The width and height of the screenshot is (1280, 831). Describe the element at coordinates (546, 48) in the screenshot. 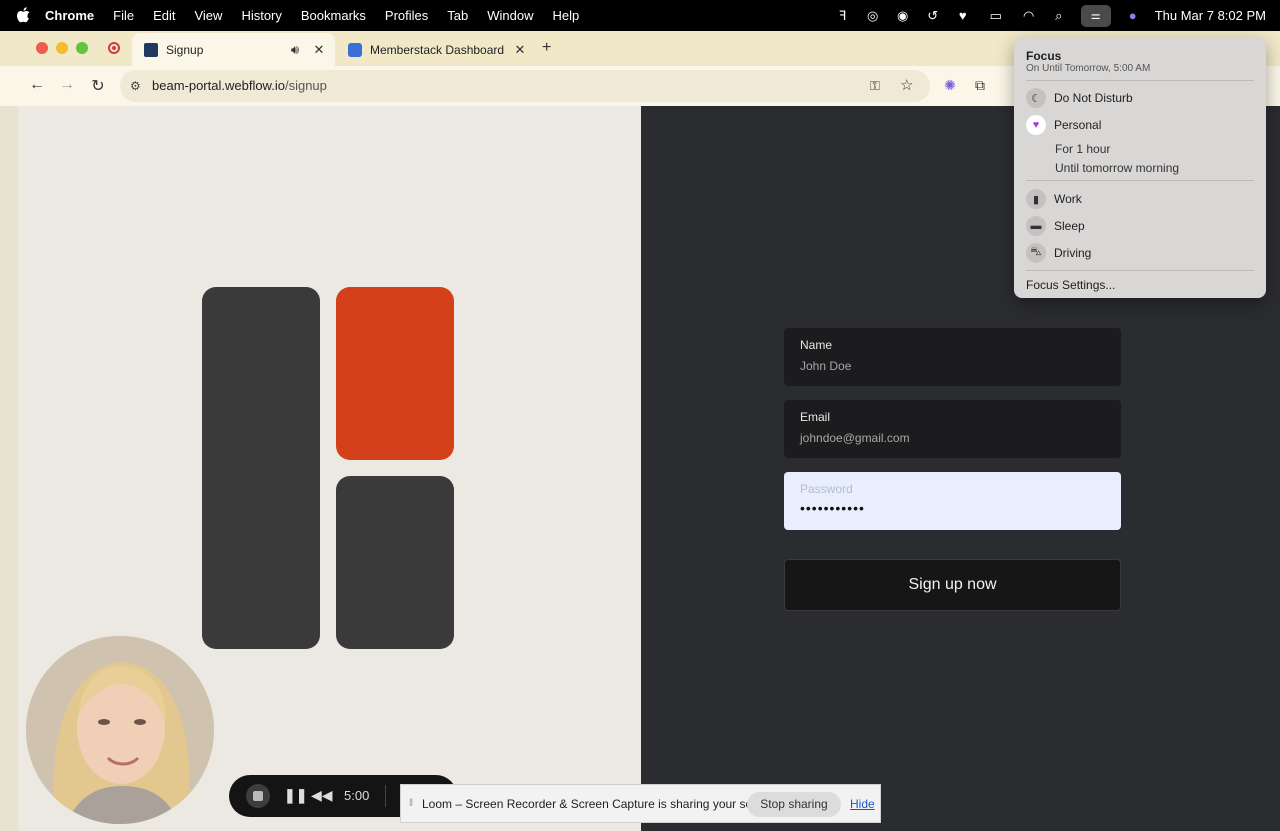

I see `new-tab-button: +` at that location.